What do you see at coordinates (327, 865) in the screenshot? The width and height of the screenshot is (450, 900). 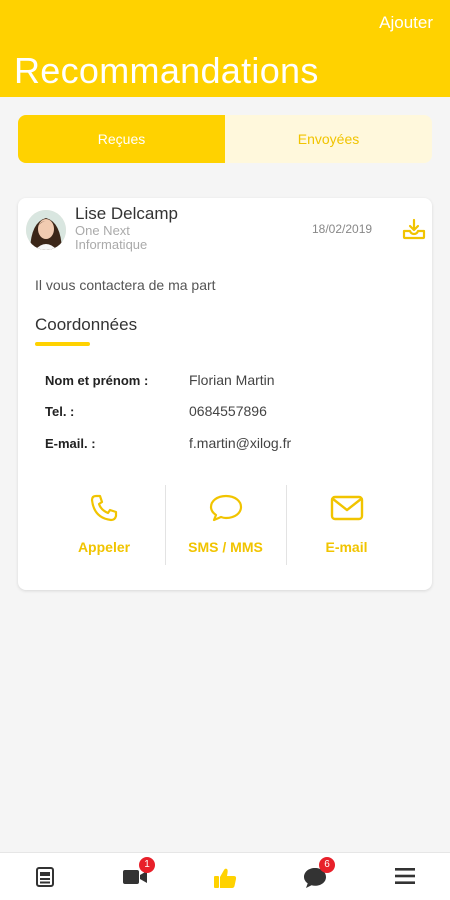 I see `messages-badge: 6` at bounding box center [327, 865].